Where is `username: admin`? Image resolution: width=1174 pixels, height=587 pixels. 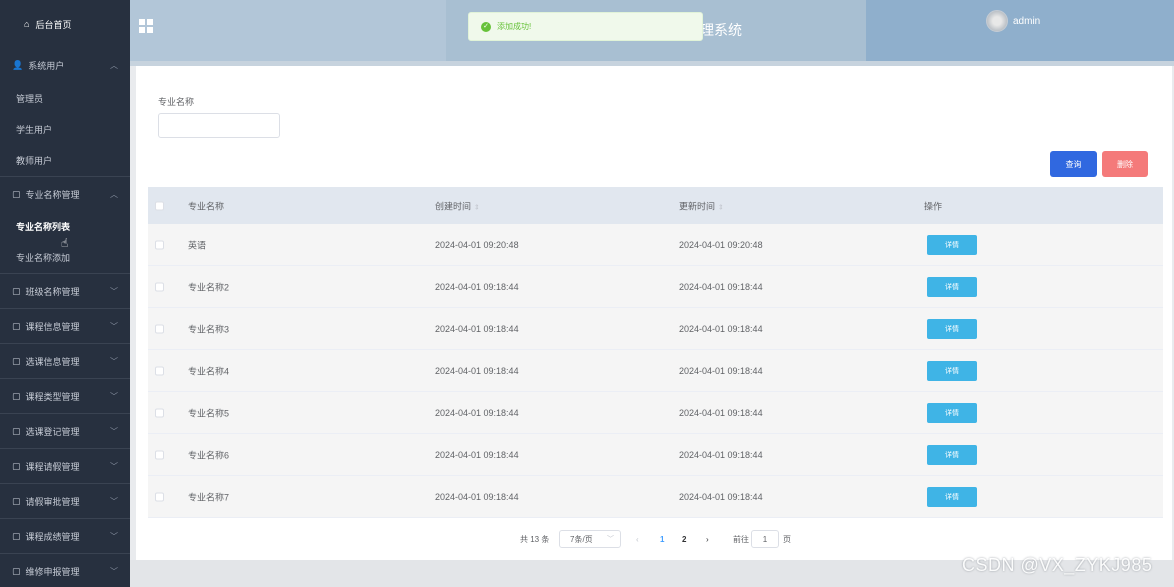 username: admin is located at coordinates (1026, 21).